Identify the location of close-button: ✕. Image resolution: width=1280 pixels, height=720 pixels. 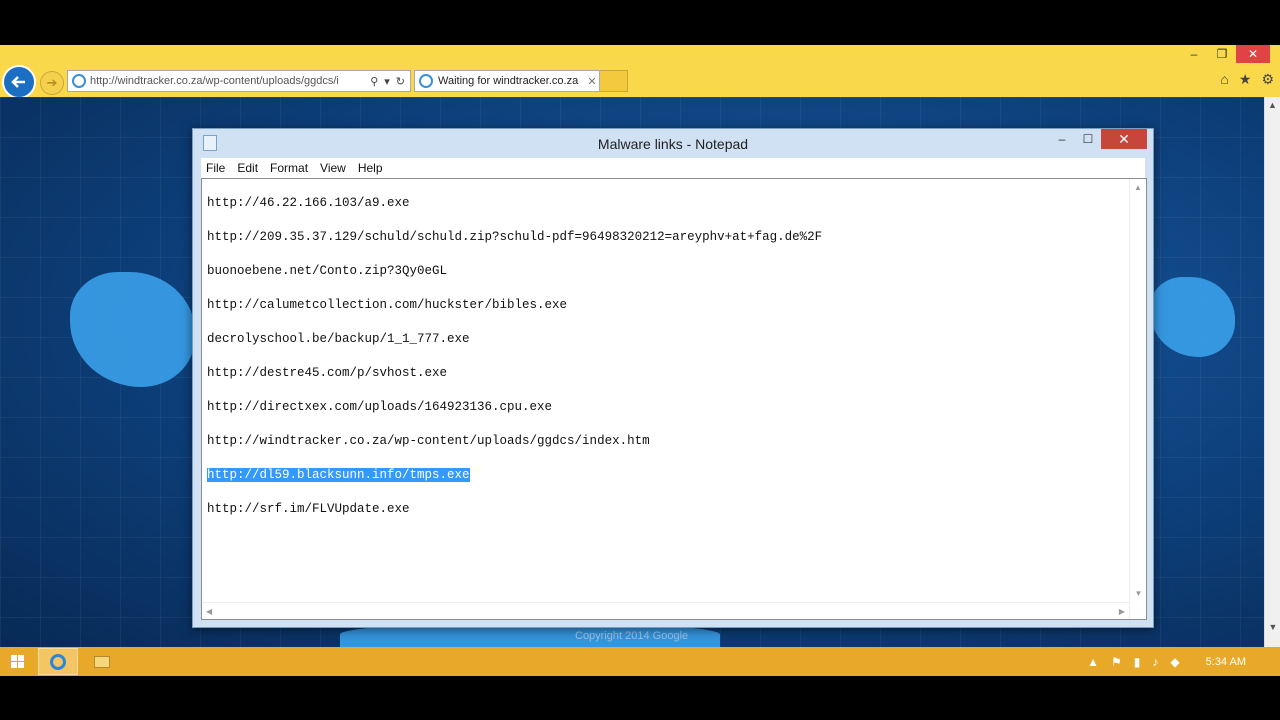
(1253, 54).